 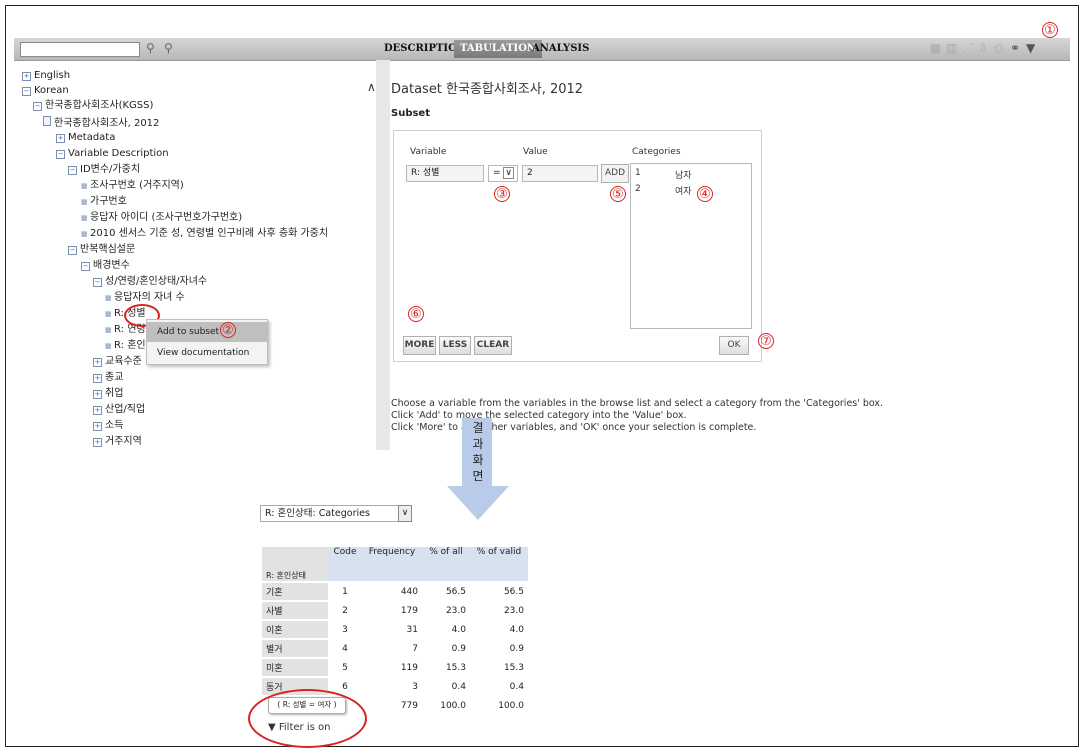 I want to click on search-icon: ⚲, so click(x=150, y=48).